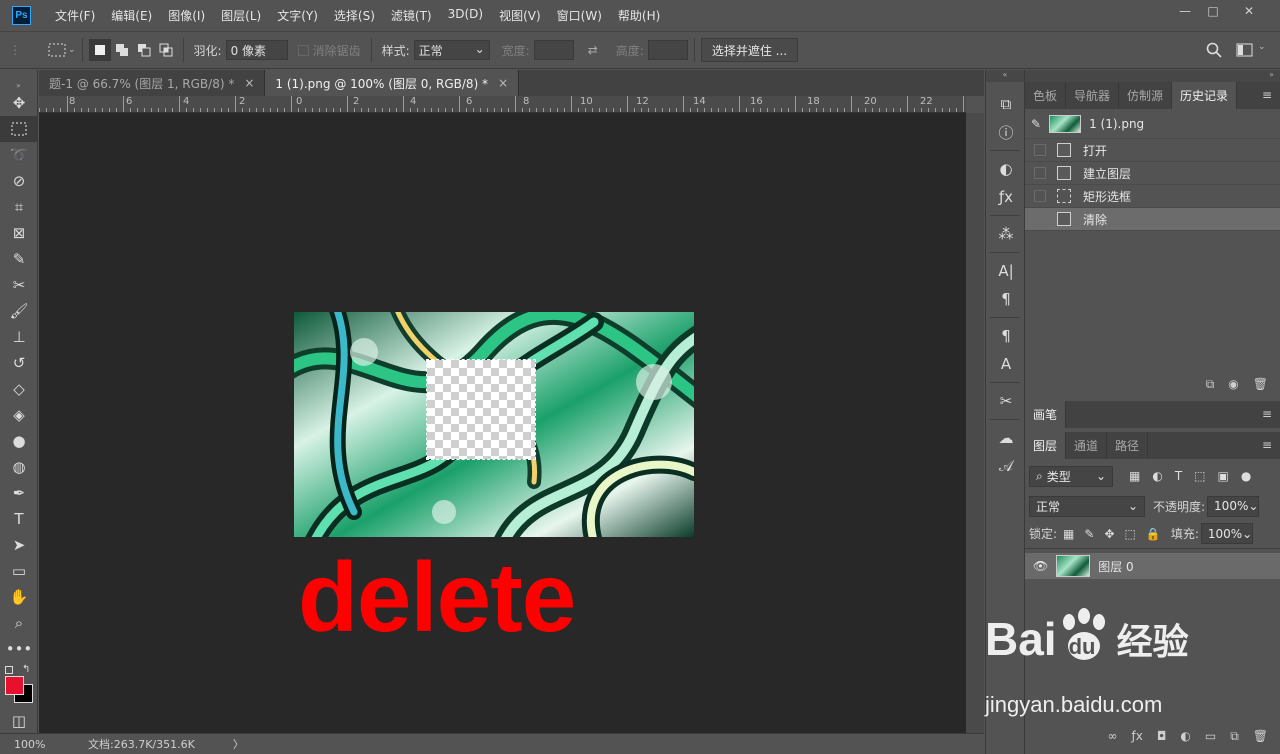 The width and height of the screenshot is (1280, 754). I want to click on history-brush-source-icon: ✎, so click(1036, 124).